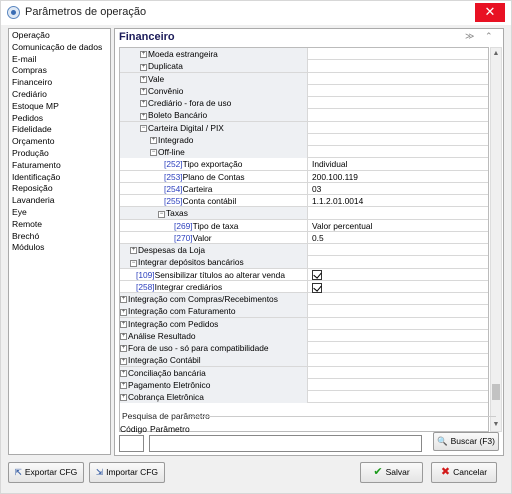 The height and width of the screenshot is (494, 512). Describe the element at coordinates (59, 36) in the screenshot. I see `sidebar-item: Operação` at that location.